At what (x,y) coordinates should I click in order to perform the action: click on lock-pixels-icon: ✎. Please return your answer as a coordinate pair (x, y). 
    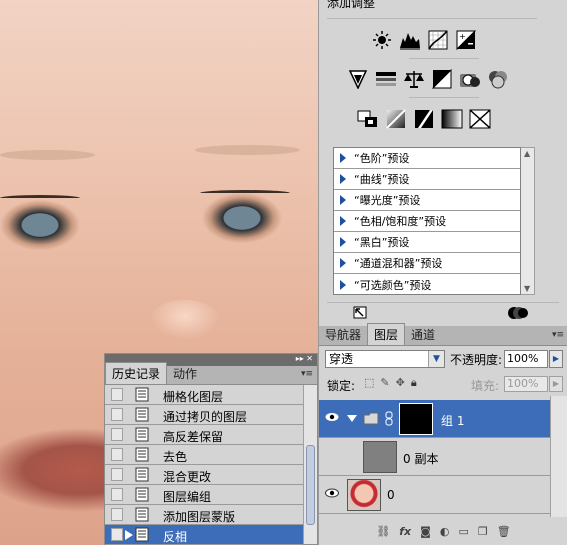
    Looking at the image, I should click on (384, 383).